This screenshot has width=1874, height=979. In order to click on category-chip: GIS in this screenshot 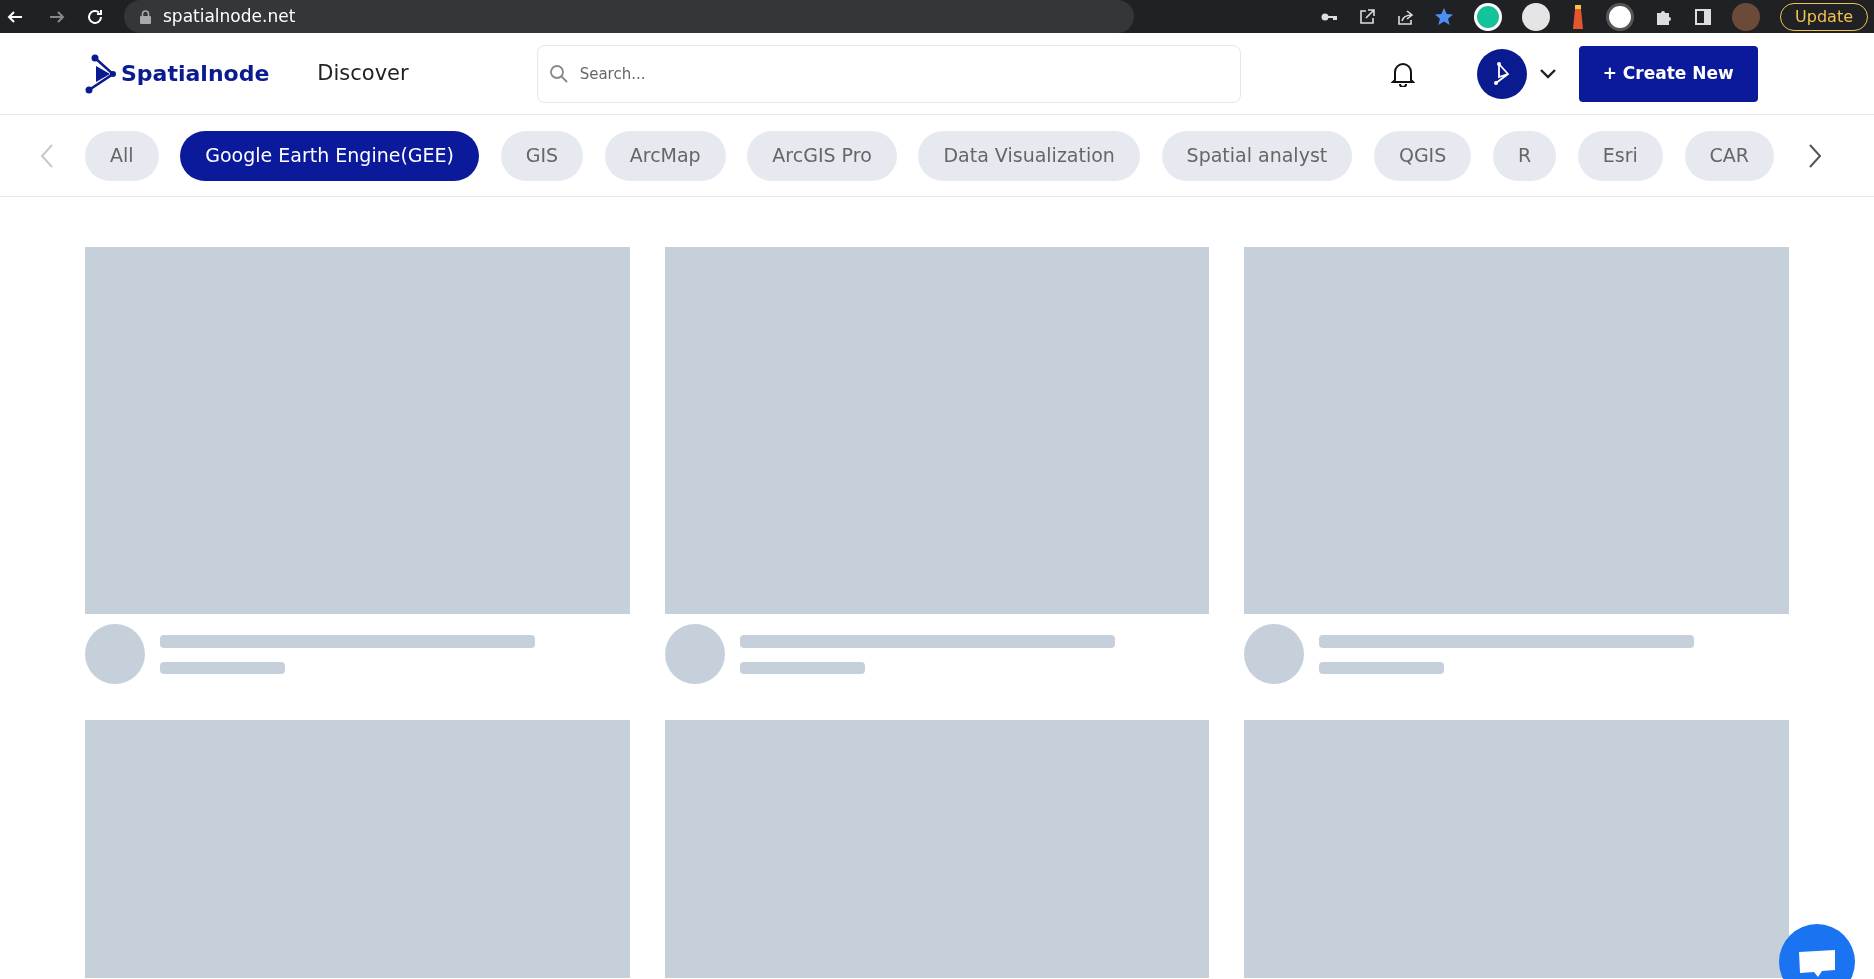, I will do `click(542, 155)`.